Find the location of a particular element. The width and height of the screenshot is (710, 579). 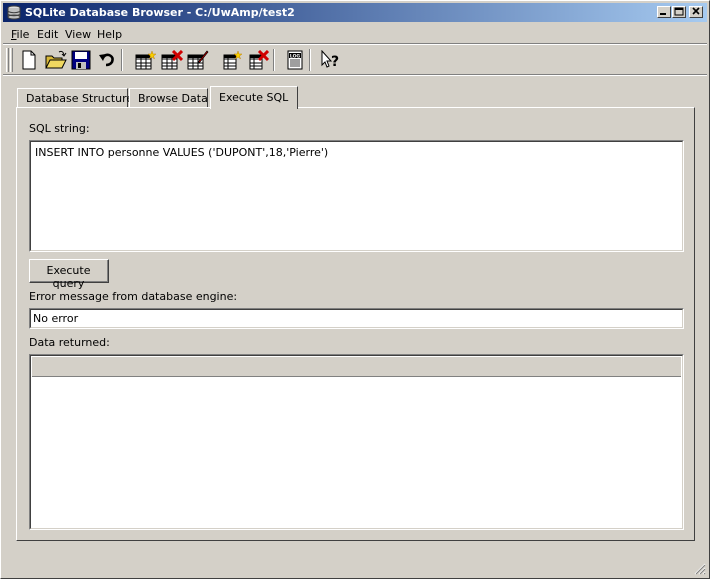

menu-file: File is located at coordinates (20, 34).